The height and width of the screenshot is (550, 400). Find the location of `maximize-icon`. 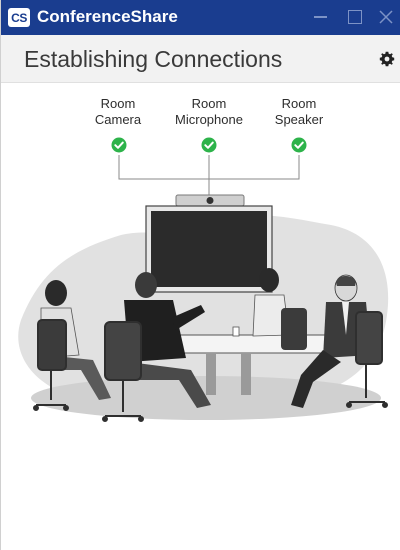

maximize-icon is located at coordinates (355, 17).